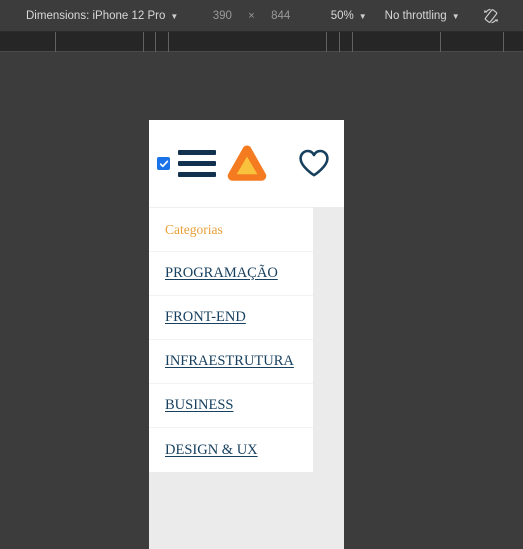 Image resolution: width=523 pixels, height=549 pixels. What do you see at coordinates (231, 274) in the screenshot?
I see `menu-item-programacao: PROGRAMAÇÃO` at bounding box center [231, 274].